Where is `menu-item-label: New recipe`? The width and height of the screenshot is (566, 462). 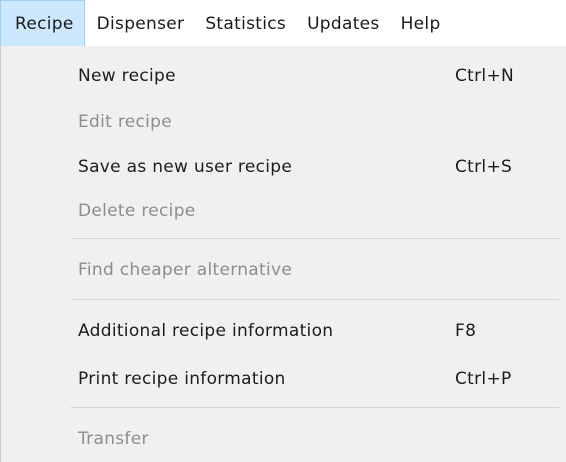
menu-item-label: New recipe is located at coordinates (127, 76).